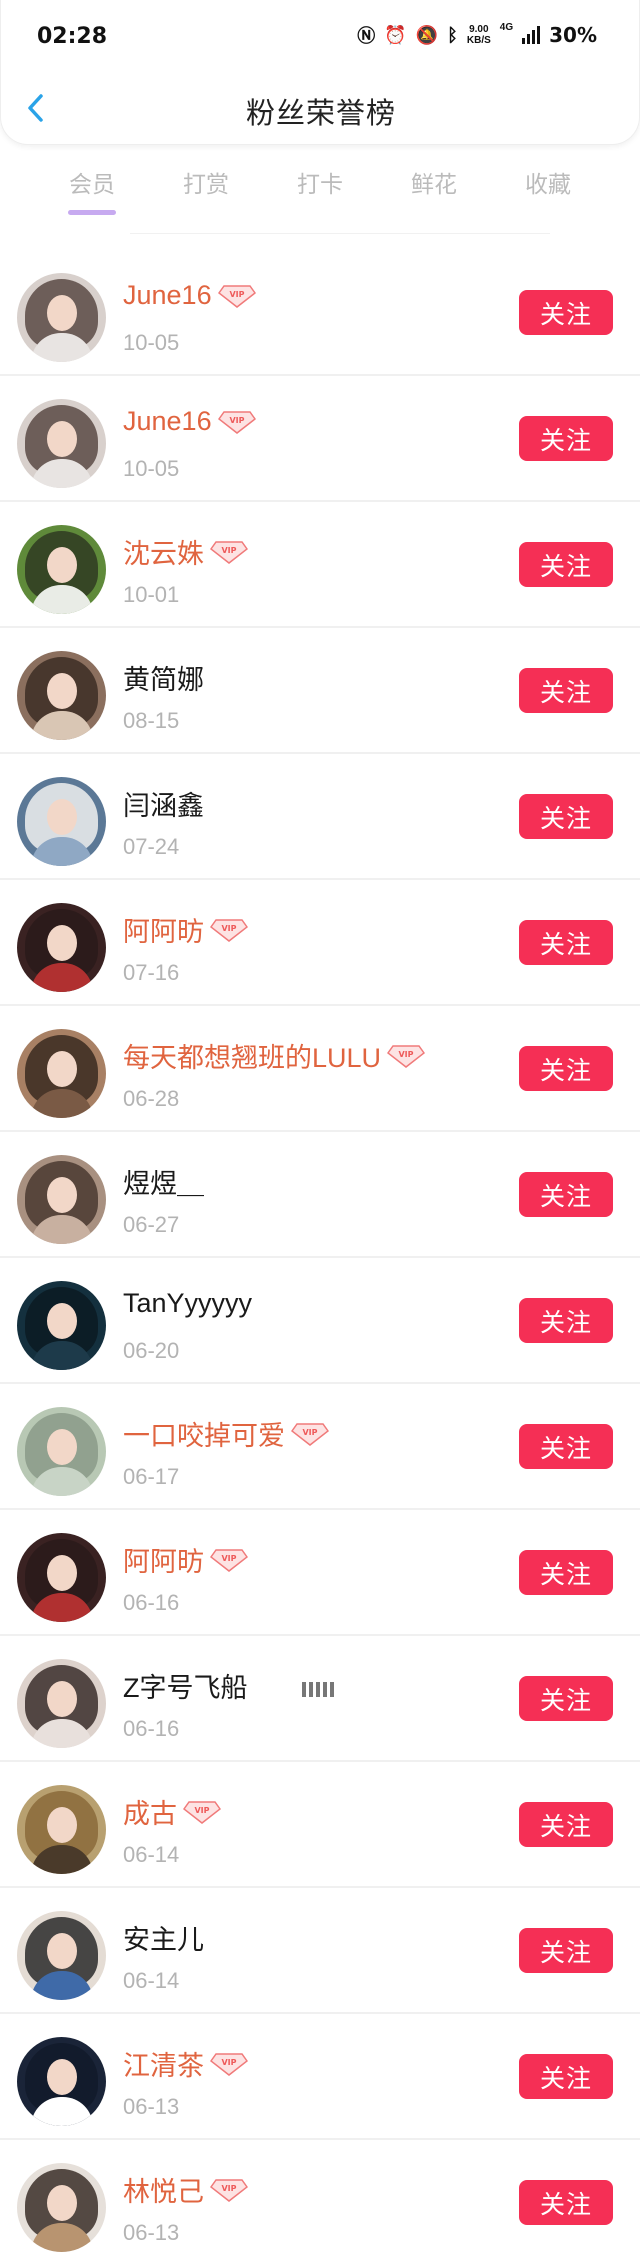  What do you see at coordinates (206, 182) in the screenshot?
I see `tab-reward: 打赏` at bounding box center [206, 182].